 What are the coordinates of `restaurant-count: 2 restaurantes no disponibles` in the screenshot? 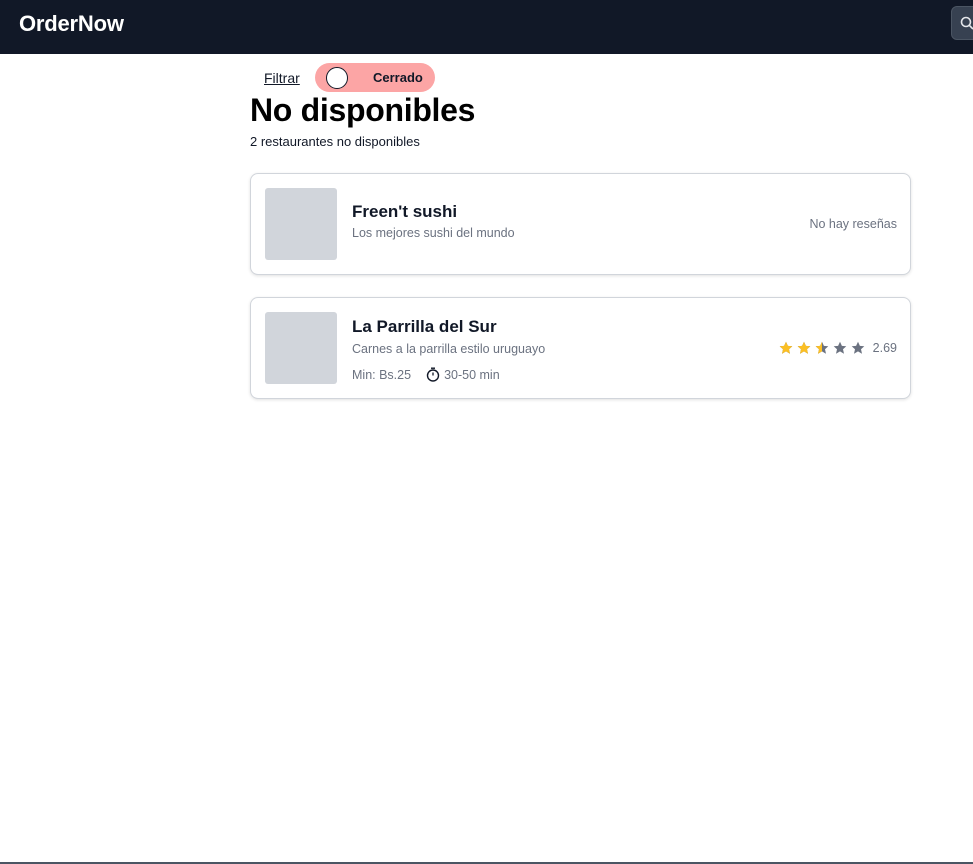 It's located at (335, 141).